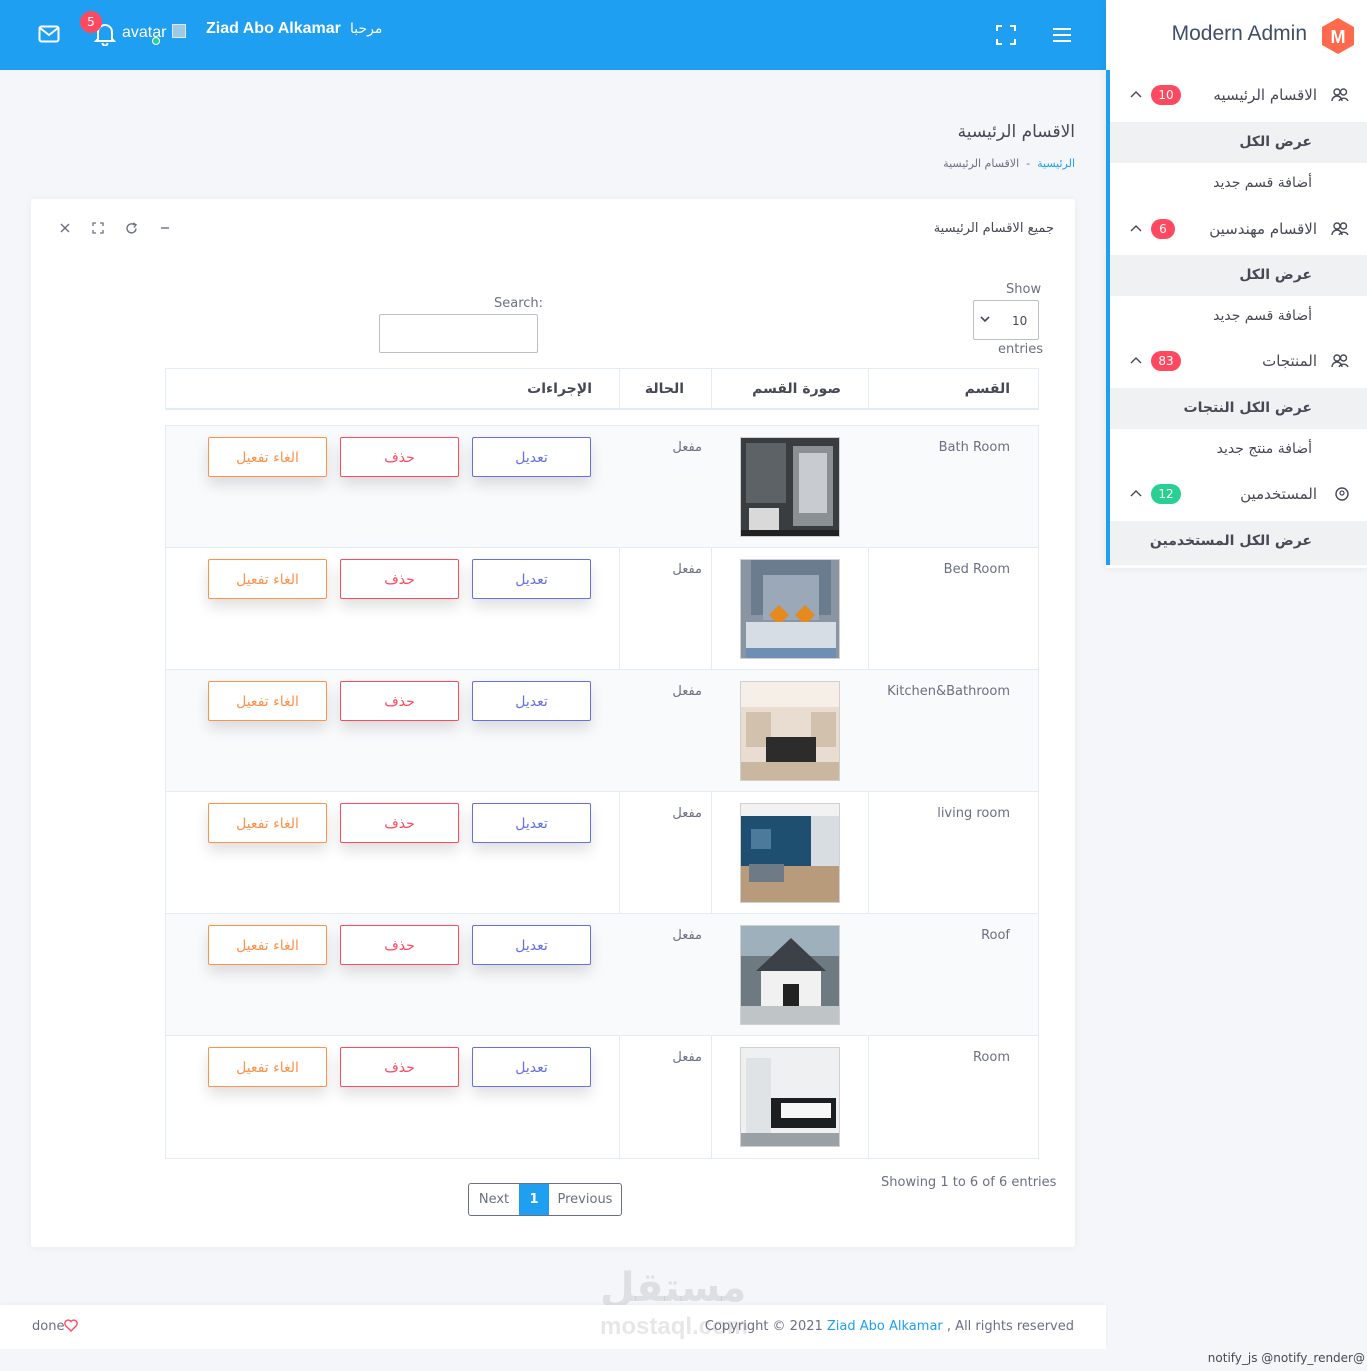 The width and height of the screenshot is (1367, 1371). What do you see at coordinates (1016, 132) in the screenshot?
I see `page-title: الاقسام الرئيسية` at bounding box center [1016, 132].